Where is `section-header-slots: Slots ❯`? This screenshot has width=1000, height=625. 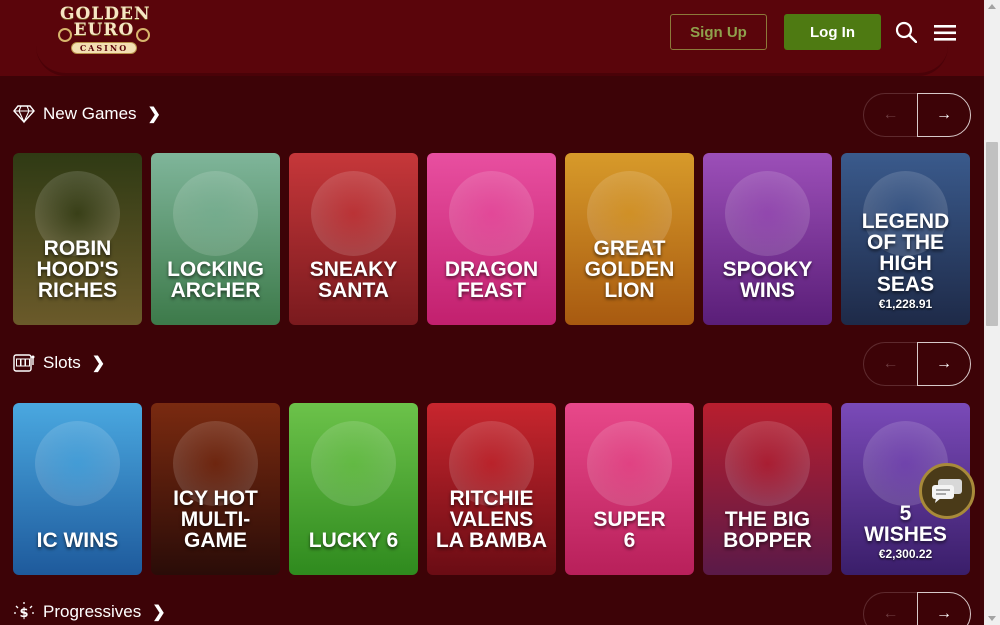
section-header-slots: Slots ❯ is located at coordinates (59, 363).